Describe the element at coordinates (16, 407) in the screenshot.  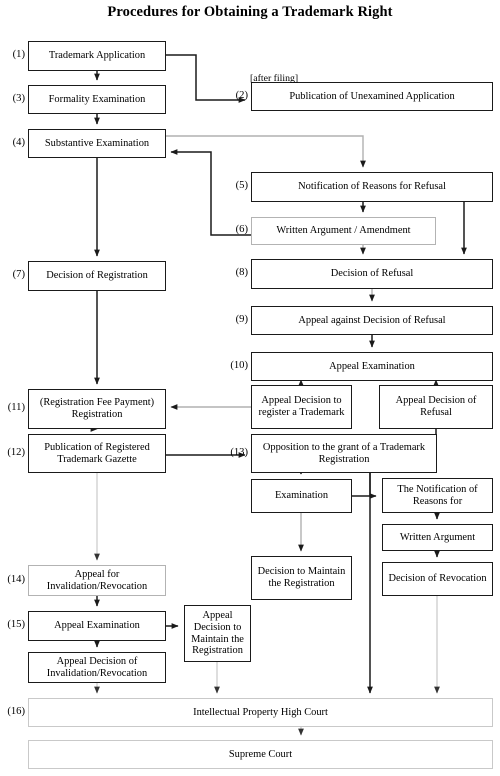
I see `step-number-11: (11)` at that location.